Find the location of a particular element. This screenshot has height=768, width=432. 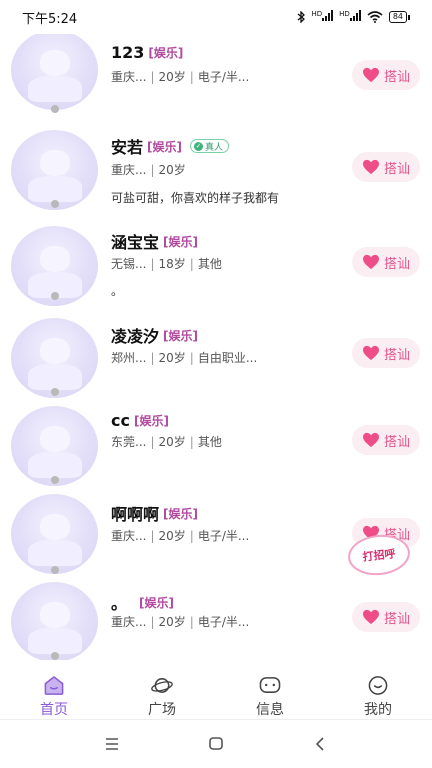

battery-level: 84 is located at coordinates (397, 17).